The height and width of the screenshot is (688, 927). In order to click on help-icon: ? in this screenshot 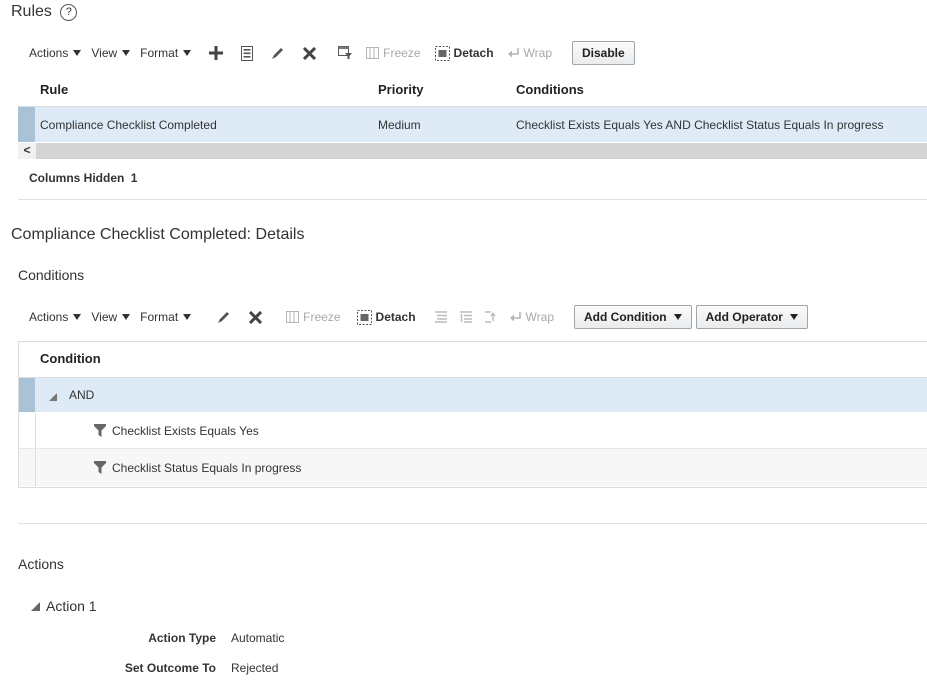, I will do `click(69, 12)`.